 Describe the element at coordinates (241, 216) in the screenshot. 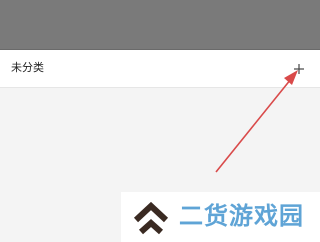

I see `watermark-text: 二货游戏园` at that location.